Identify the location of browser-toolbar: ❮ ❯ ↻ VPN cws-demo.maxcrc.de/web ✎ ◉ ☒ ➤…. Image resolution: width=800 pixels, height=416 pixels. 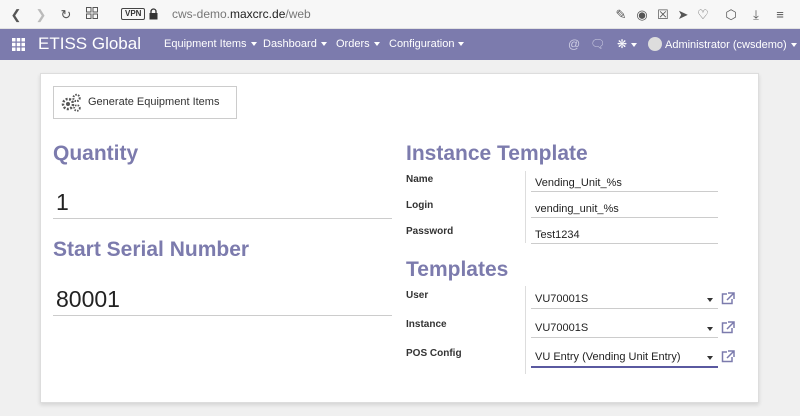
(400, 14).